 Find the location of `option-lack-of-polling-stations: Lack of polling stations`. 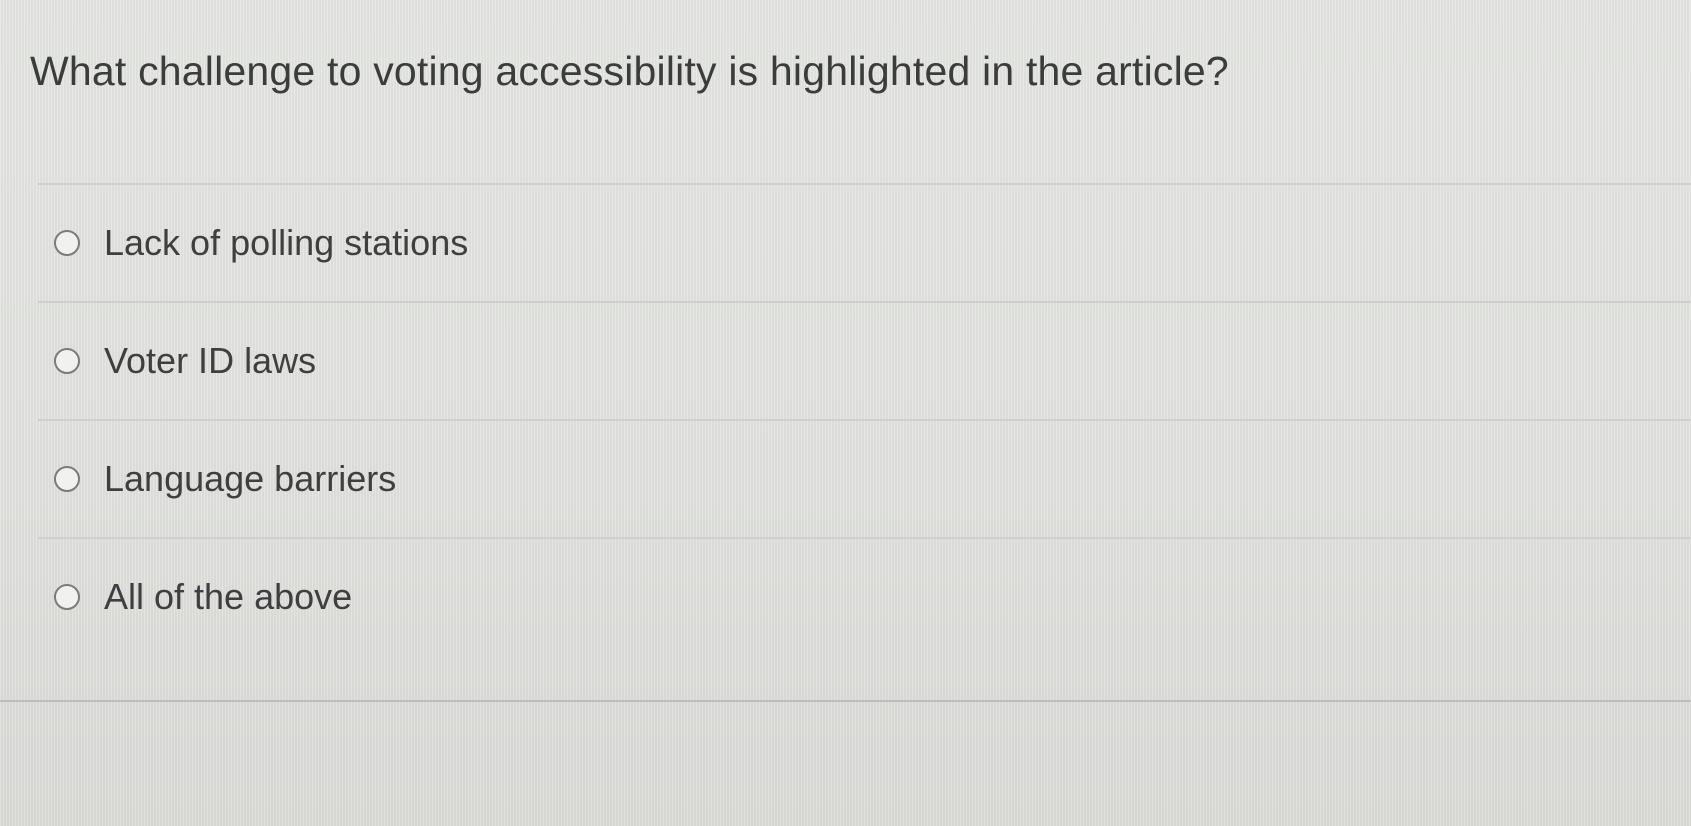

option-lack-of-polling-stations: Lack of polling stations is located at coordinates (864, 243).